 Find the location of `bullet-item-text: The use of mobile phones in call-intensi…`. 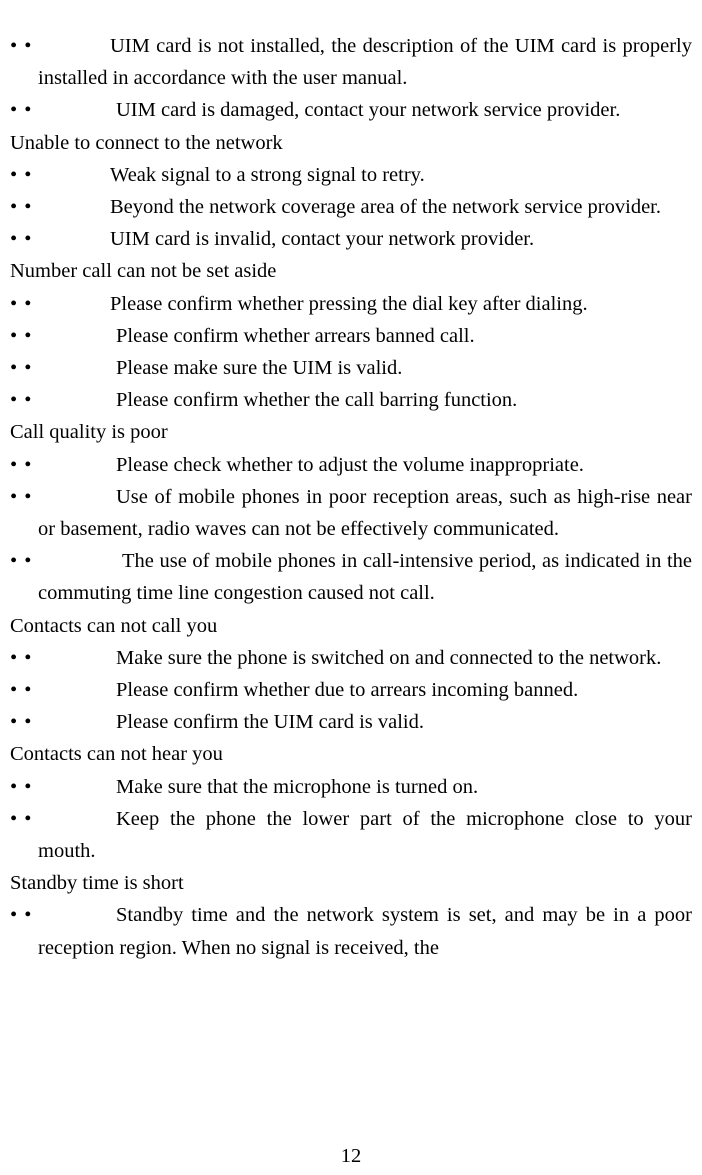

bullet-item-text: The use of mobile phones in call-intensi… is located at coordinates (365, 577).